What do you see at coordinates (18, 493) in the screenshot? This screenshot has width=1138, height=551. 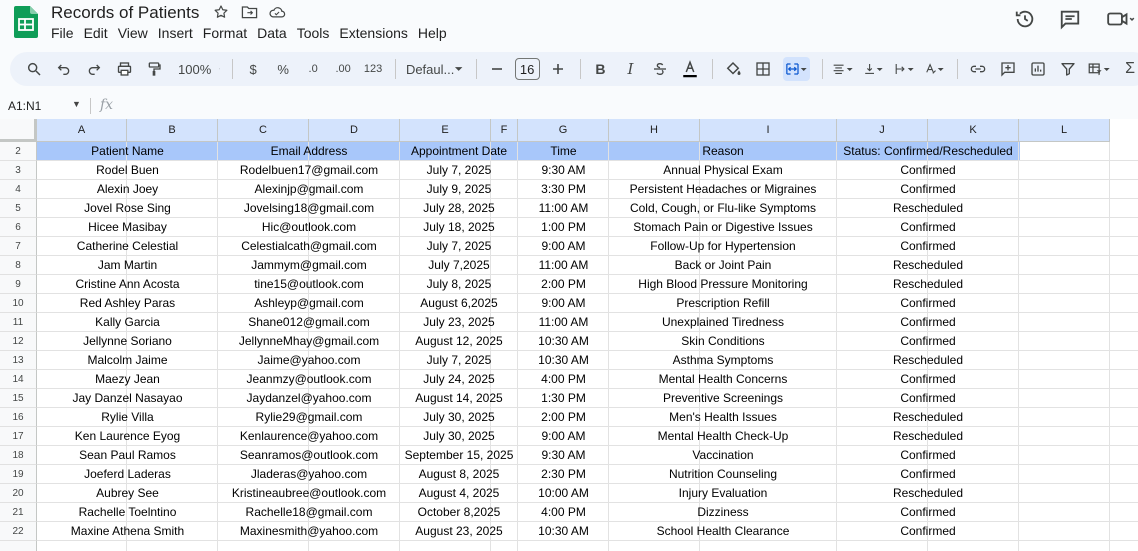 I see `row-header: 20` at bounding box center [18, 493].